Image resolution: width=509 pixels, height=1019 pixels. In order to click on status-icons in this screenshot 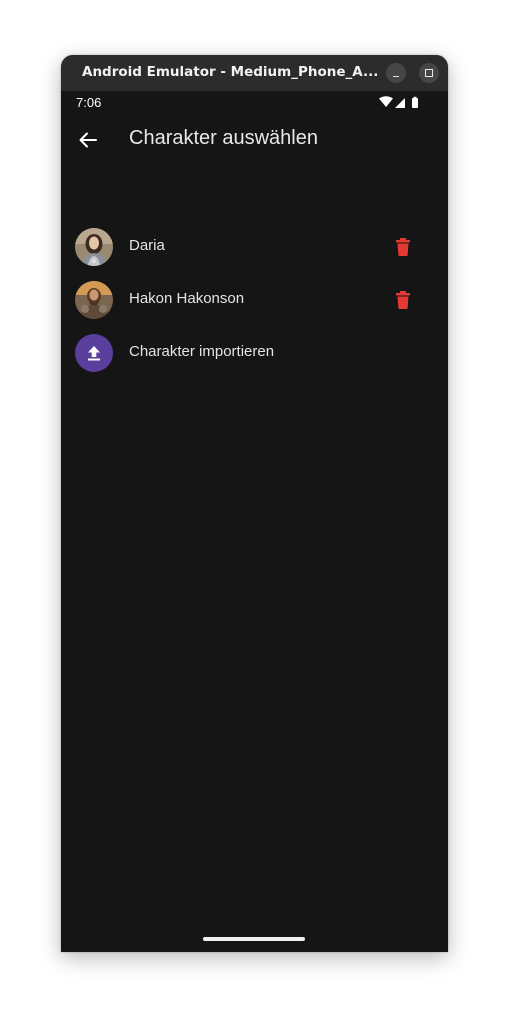, I will do `click(398, 102)`.